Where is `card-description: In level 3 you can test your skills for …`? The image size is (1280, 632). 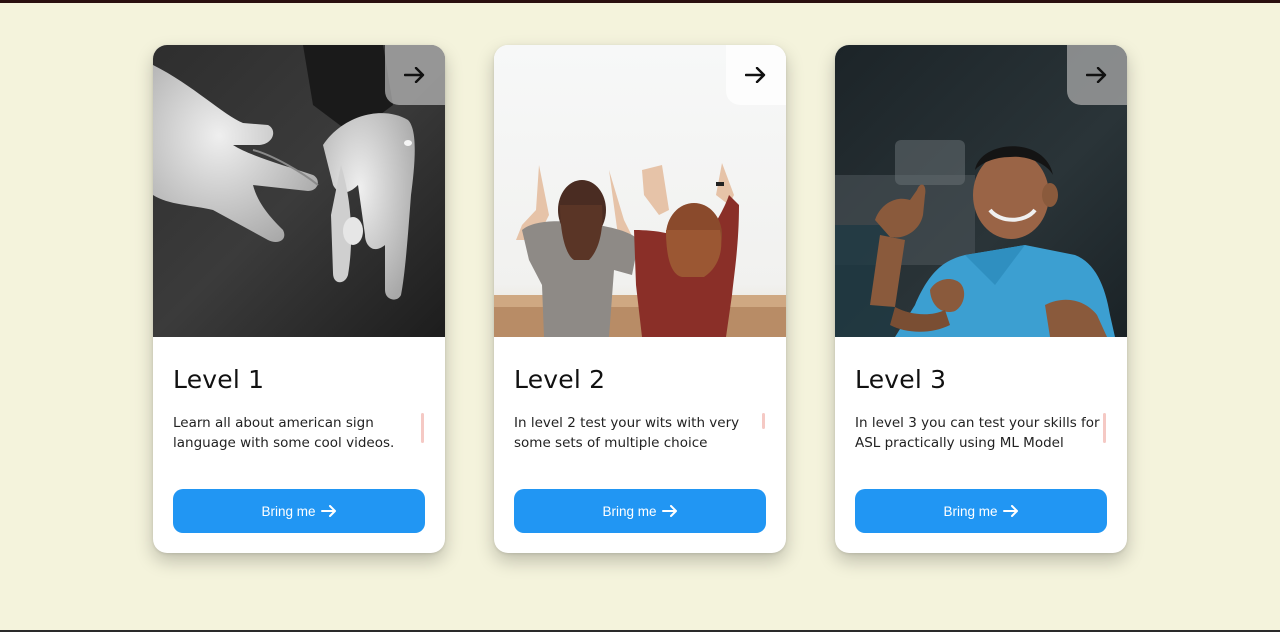
card-description: In level 3 you can test your skills for … is located at coordinates (977, 433).